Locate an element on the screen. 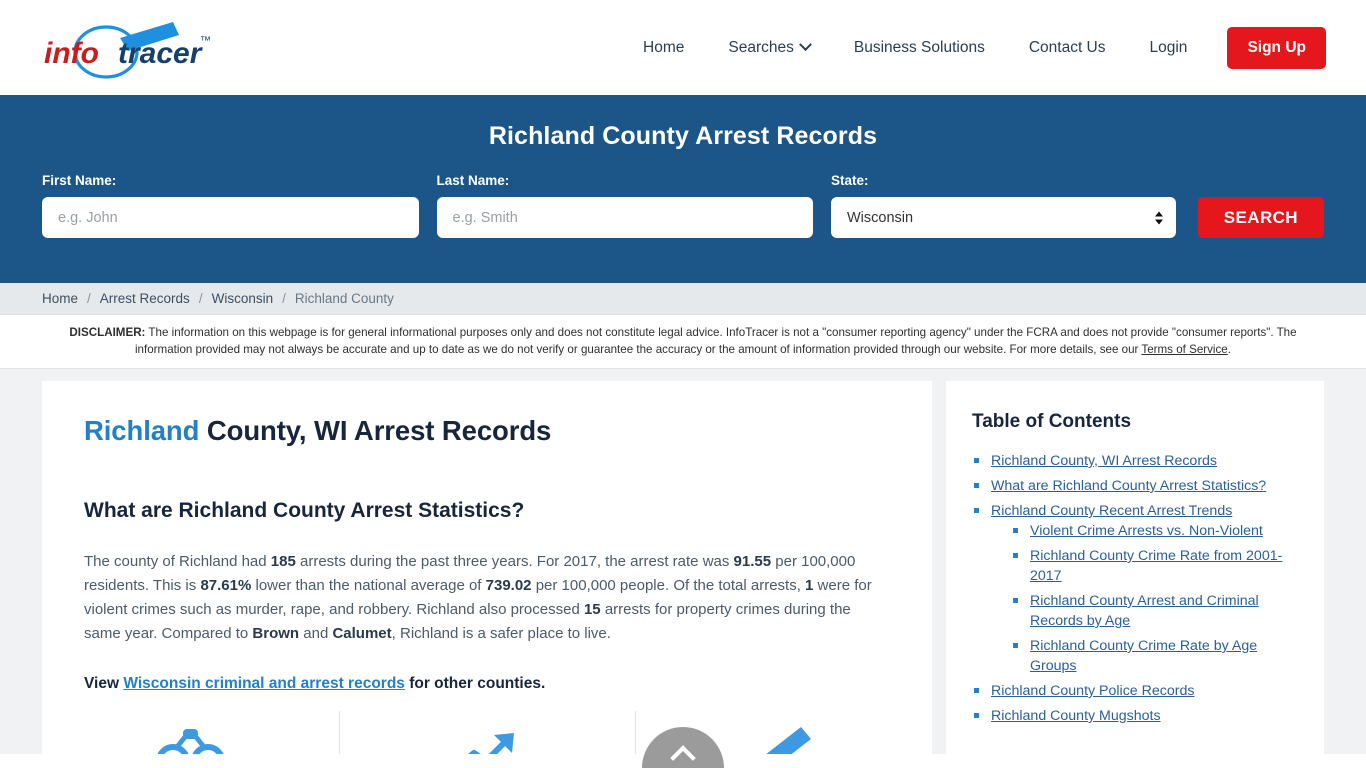  toc-subitem: Richland County Crime Rate by Age Groups is located at coordinates (1154, 656).